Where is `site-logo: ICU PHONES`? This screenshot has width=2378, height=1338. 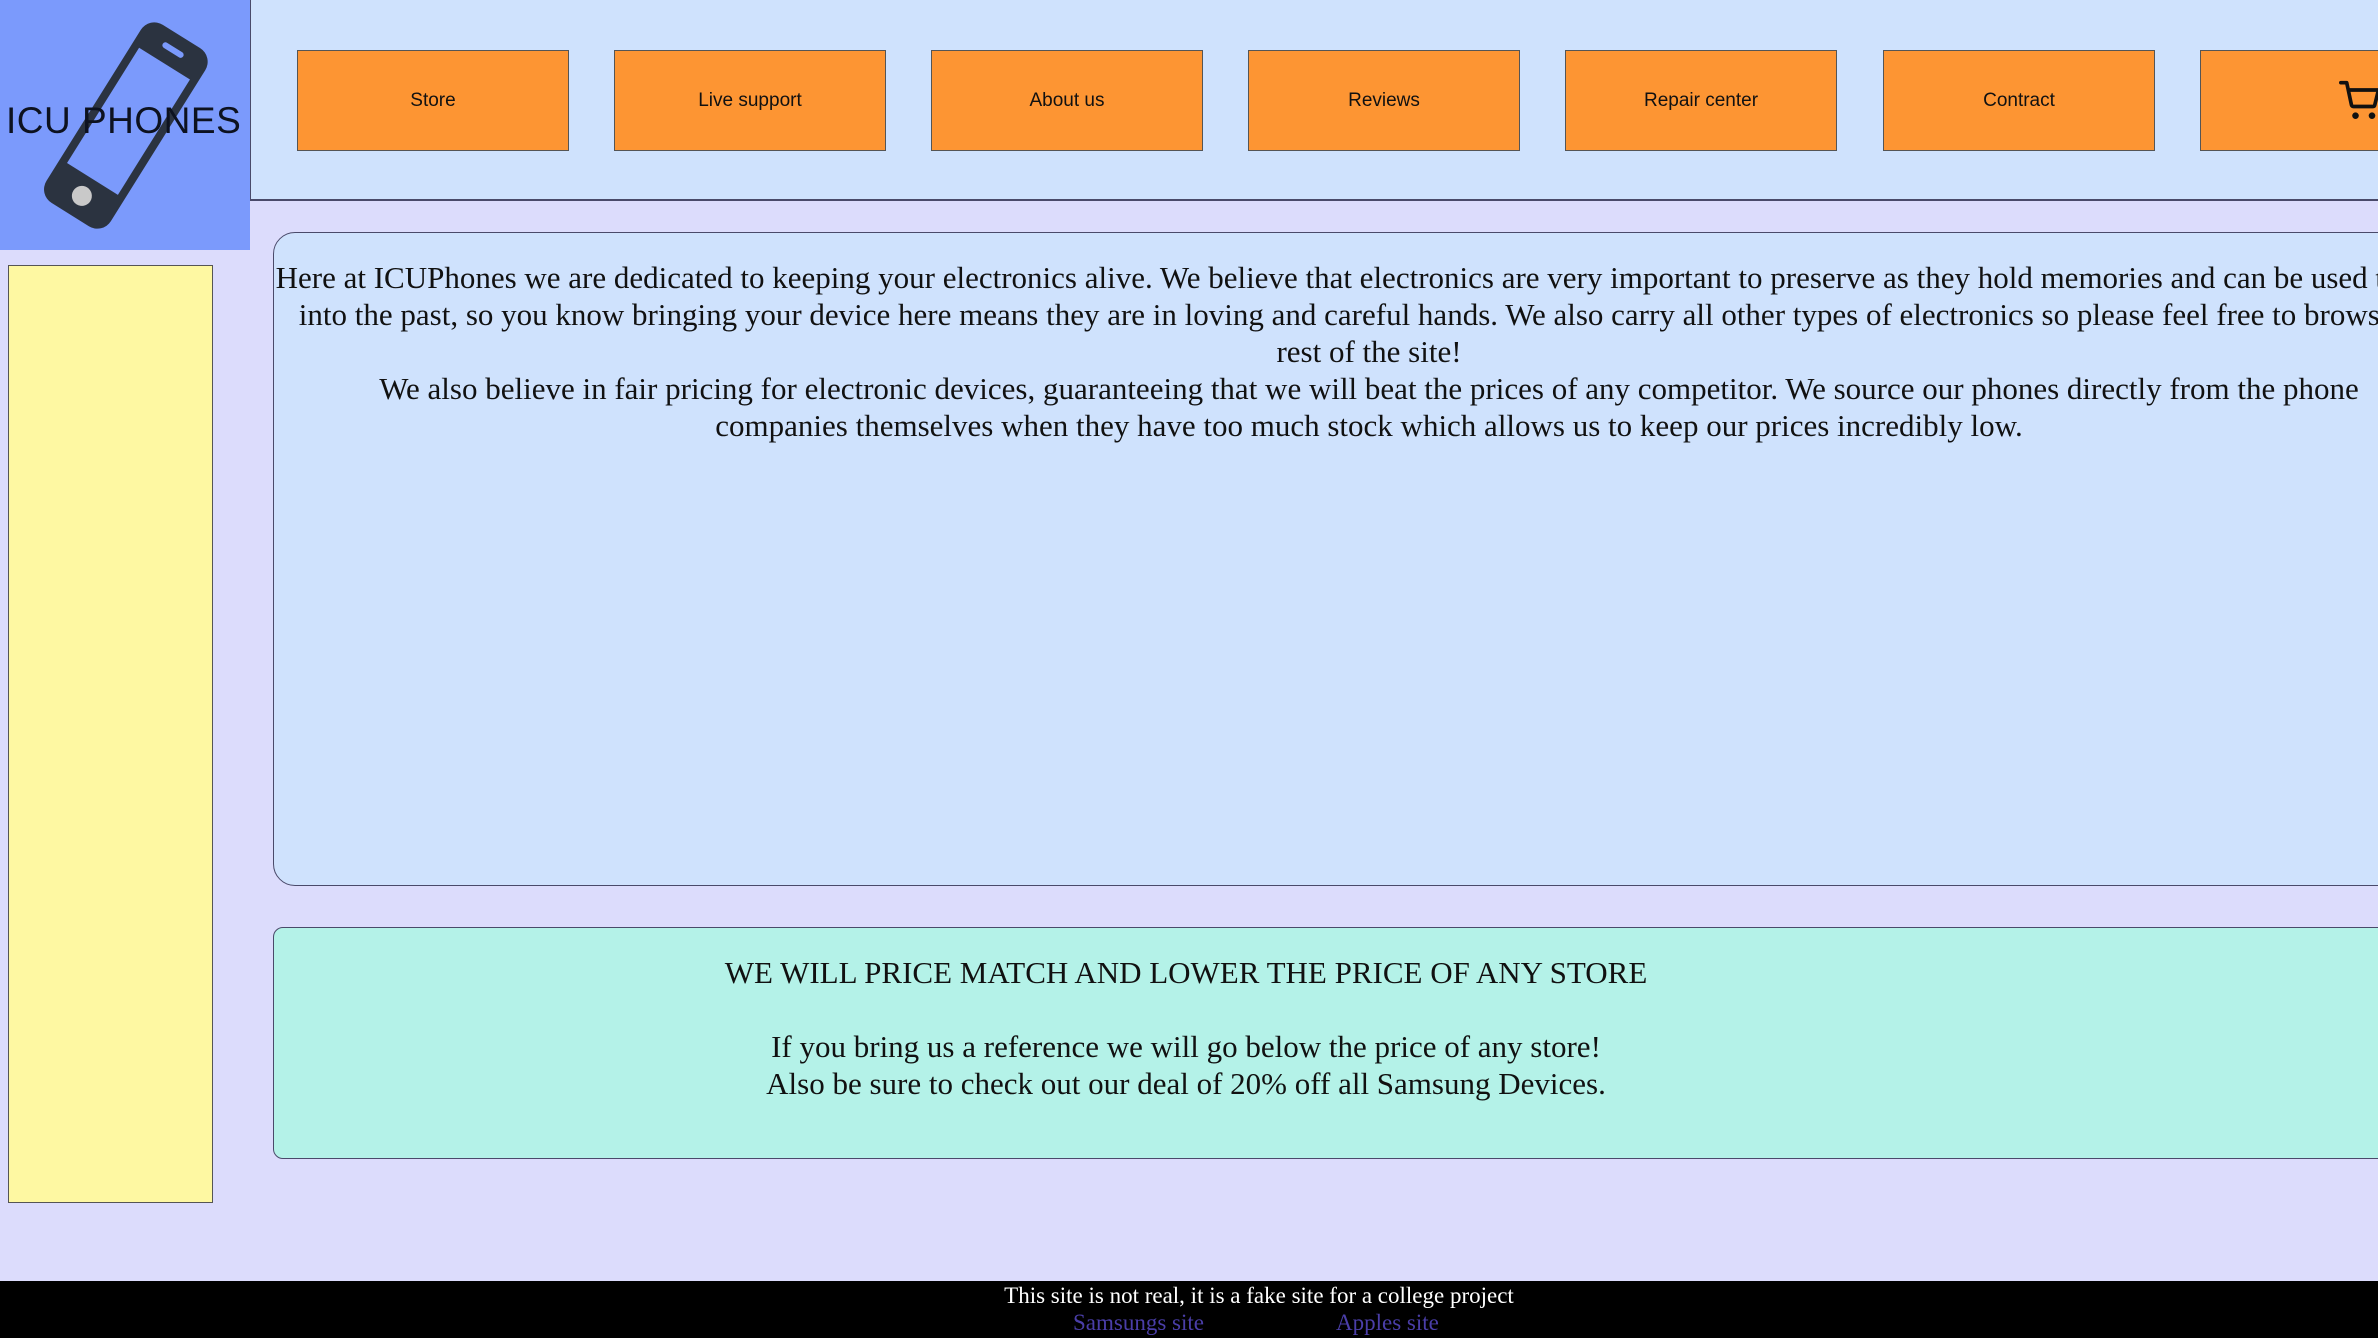 site-logo: ICU PHONES is located at coordinates (125, 125).